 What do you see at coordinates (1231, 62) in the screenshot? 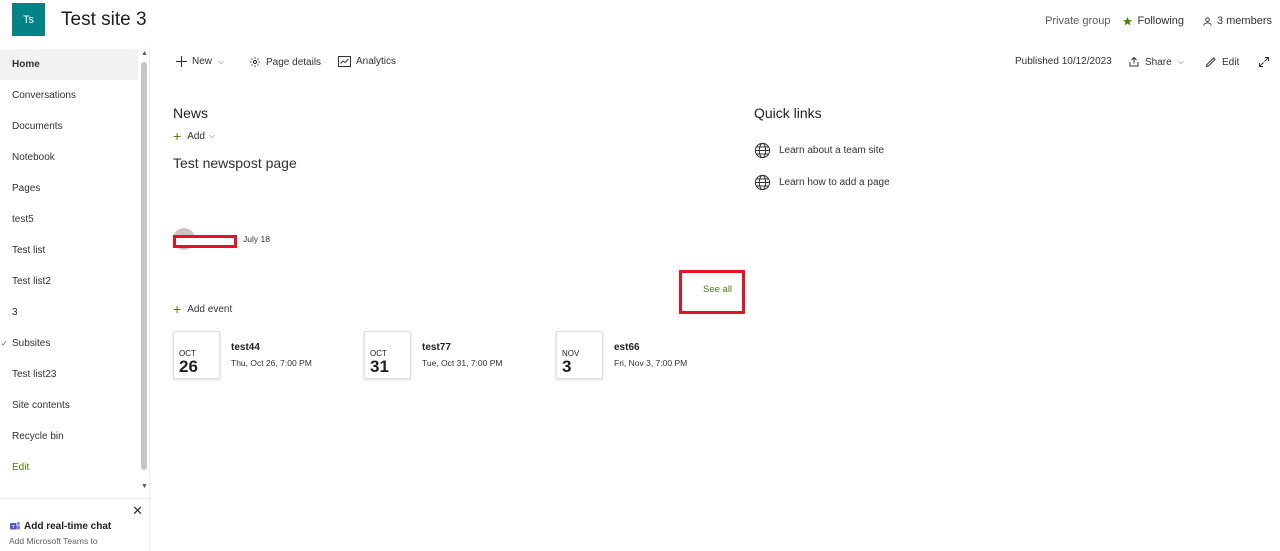
I see `edit-page-label: Edit` at bounding box center [1231, 62].